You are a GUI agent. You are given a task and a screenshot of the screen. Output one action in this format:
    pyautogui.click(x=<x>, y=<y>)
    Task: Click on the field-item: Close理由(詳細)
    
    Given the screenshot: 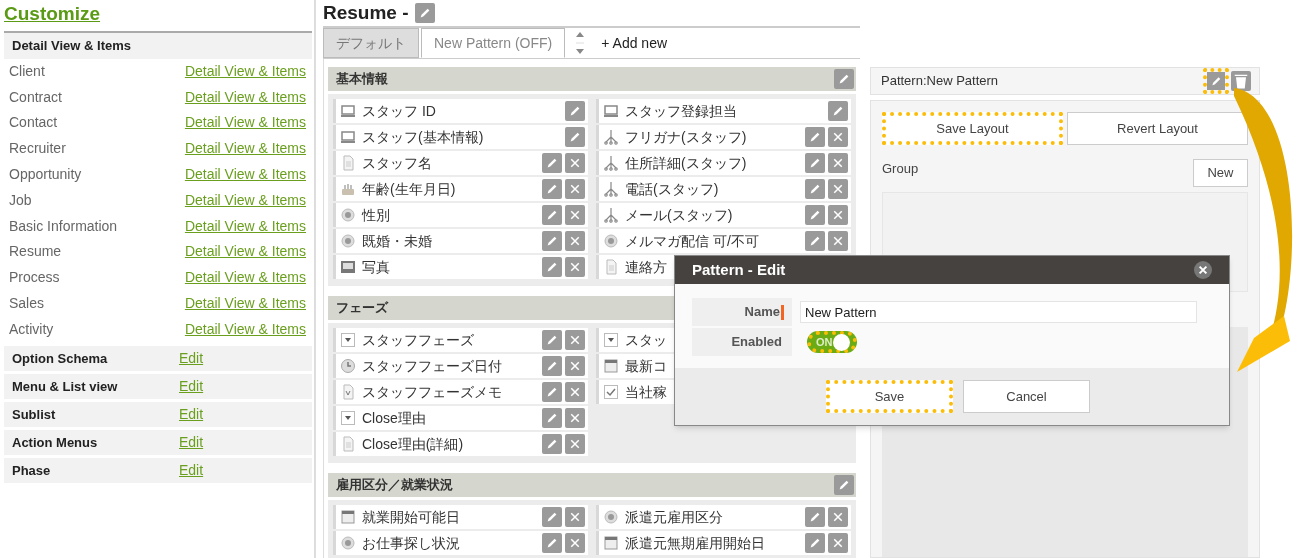 What is the action you would take?
    pyautogui.click(x=460, y=444)
    